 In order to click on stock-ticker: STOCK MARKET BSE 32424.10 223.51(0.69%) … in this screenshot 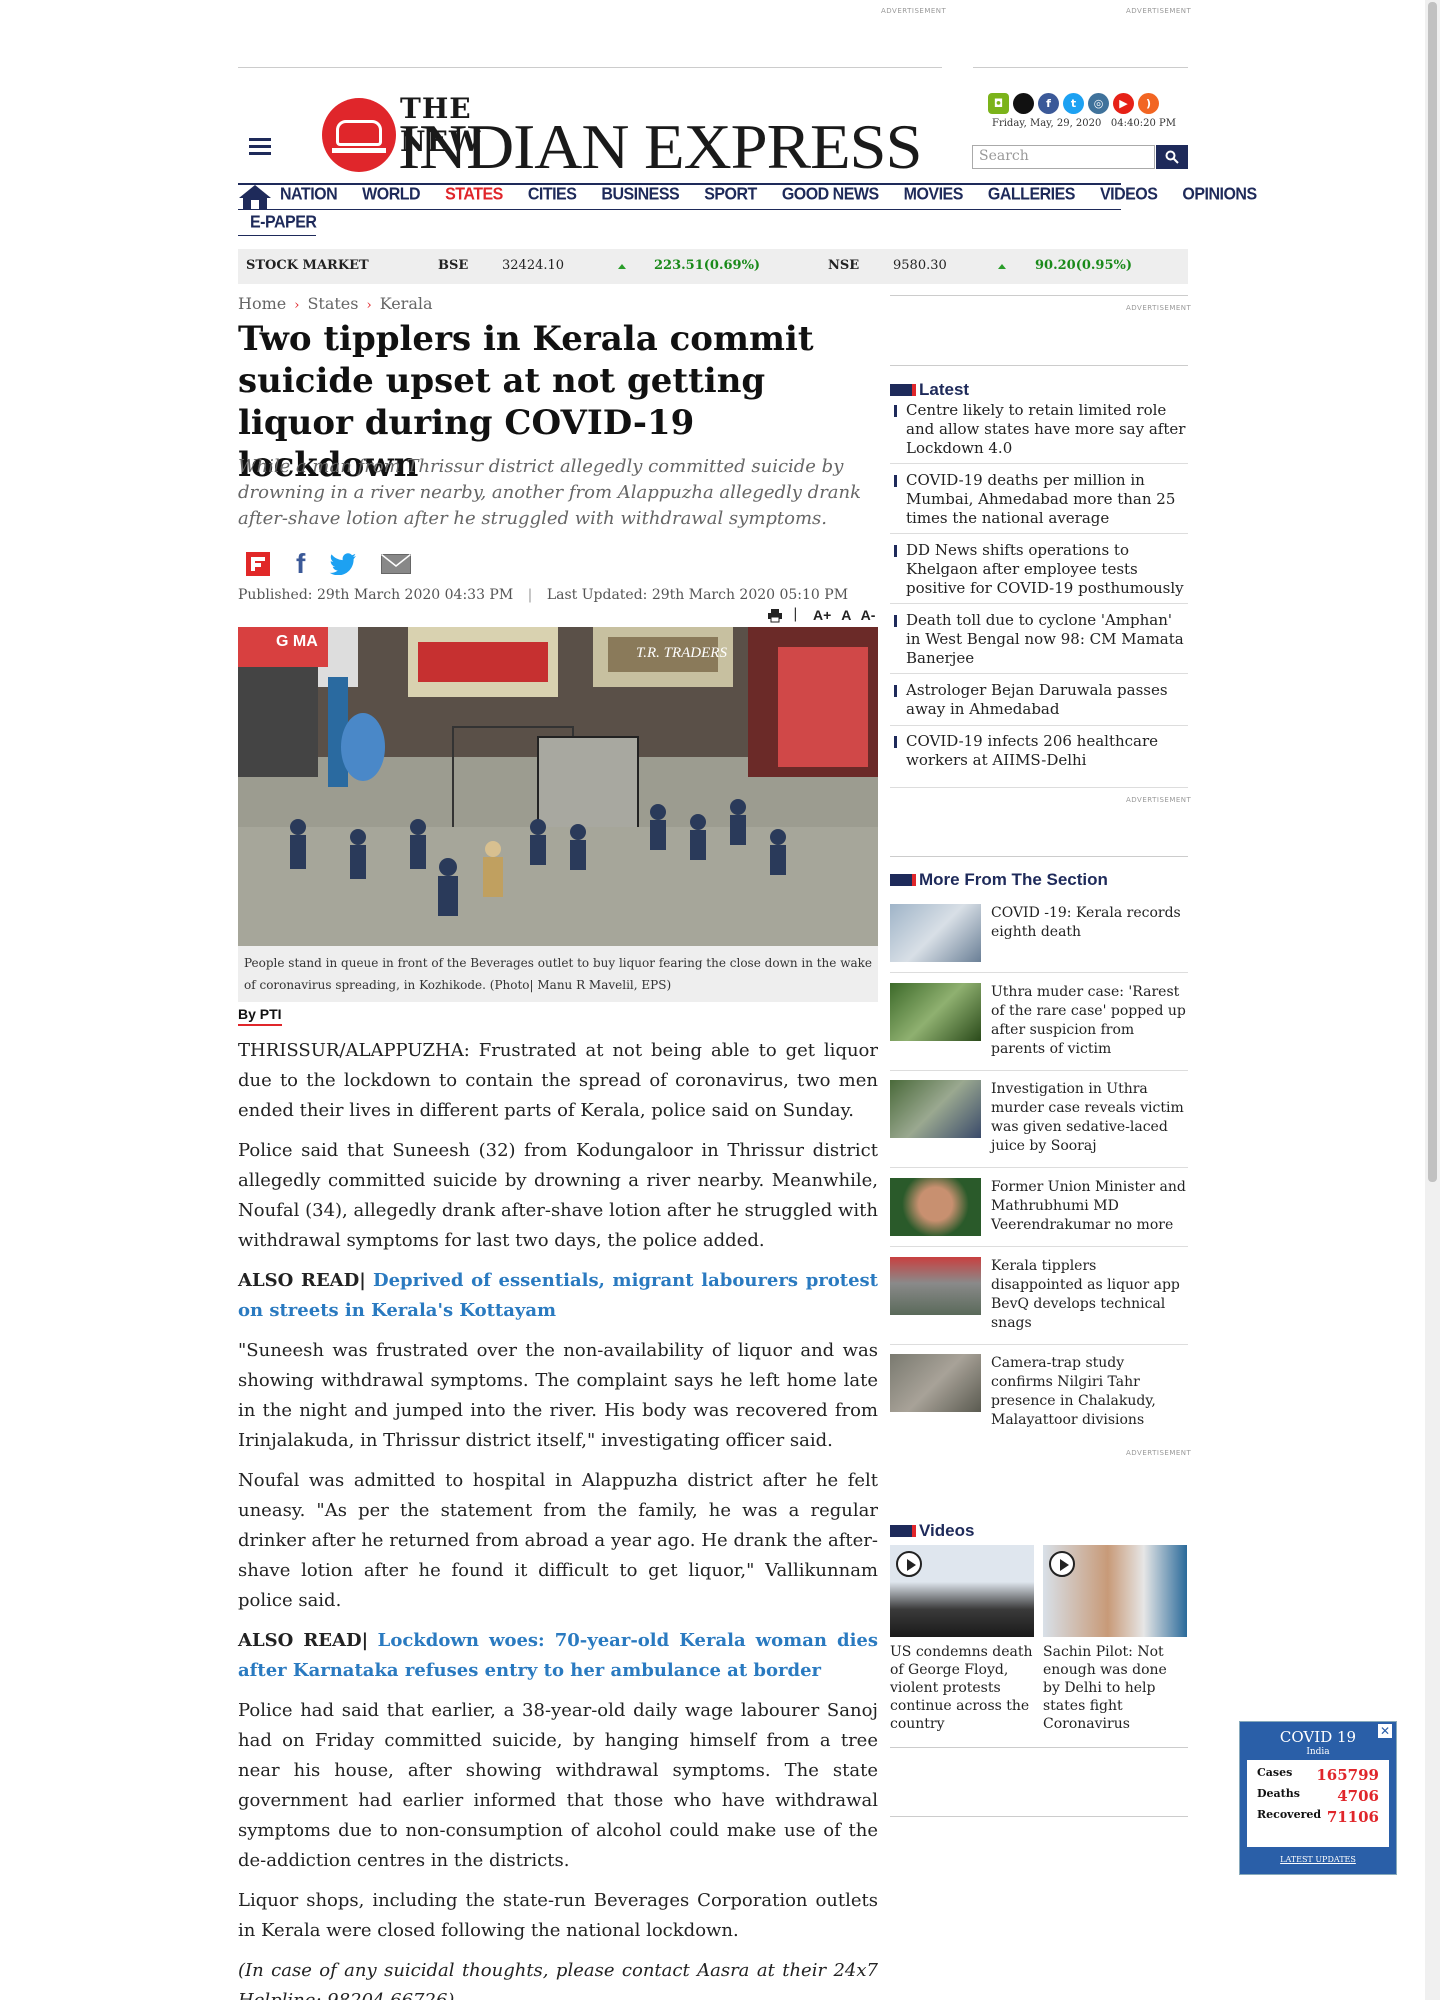, I will do `click(713, 266)`.